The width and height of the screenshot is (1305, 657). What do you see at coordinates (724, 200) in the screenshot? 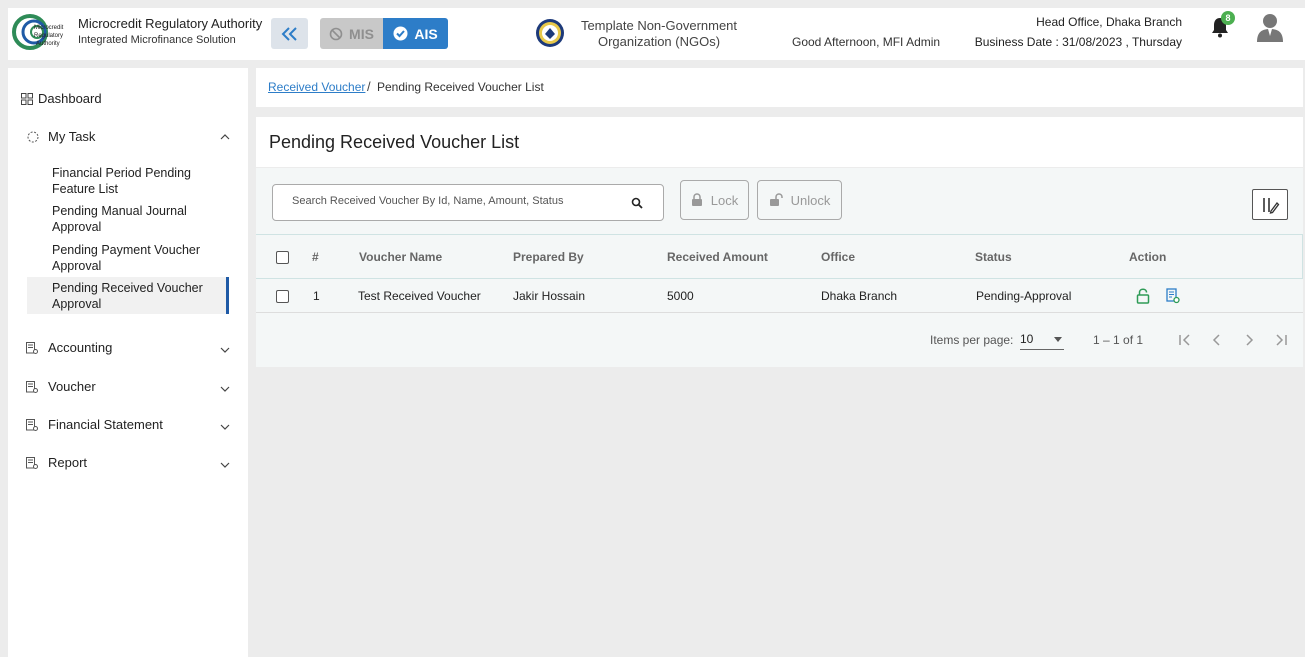
I see `lock-label: Lock` at bounding box center [724, 200].